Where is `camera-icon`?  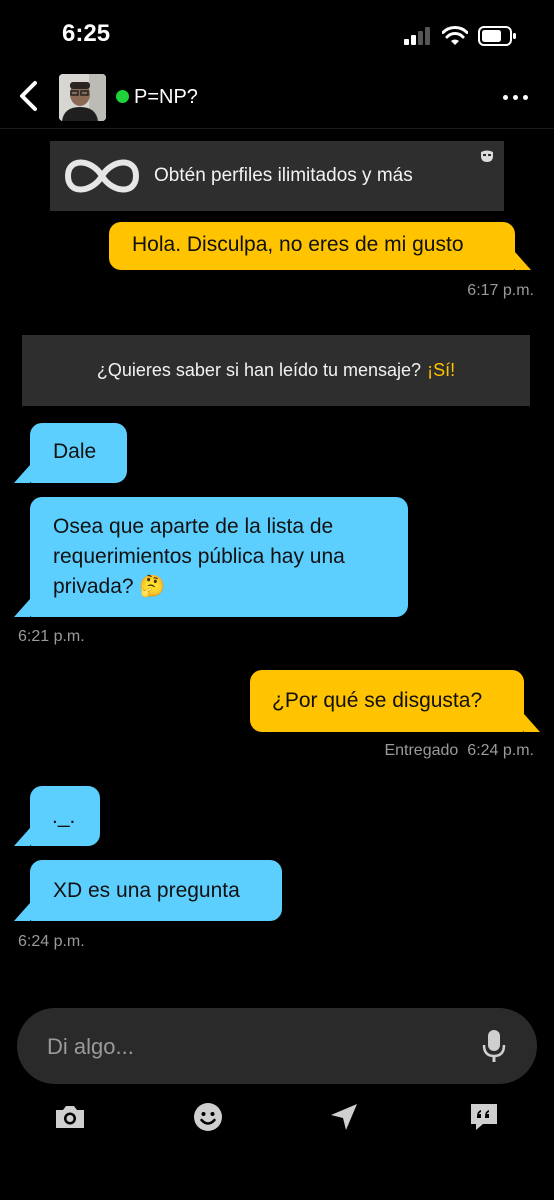
camera-icon is located at coordinates (70, 1117).